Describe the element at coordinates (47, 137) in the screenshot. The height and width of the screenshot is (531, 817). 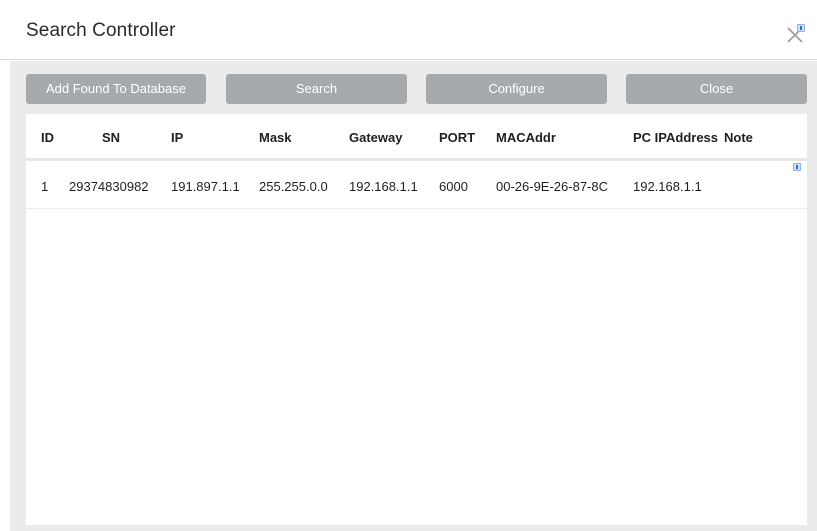
I see `column-header-id: ID` at that location.